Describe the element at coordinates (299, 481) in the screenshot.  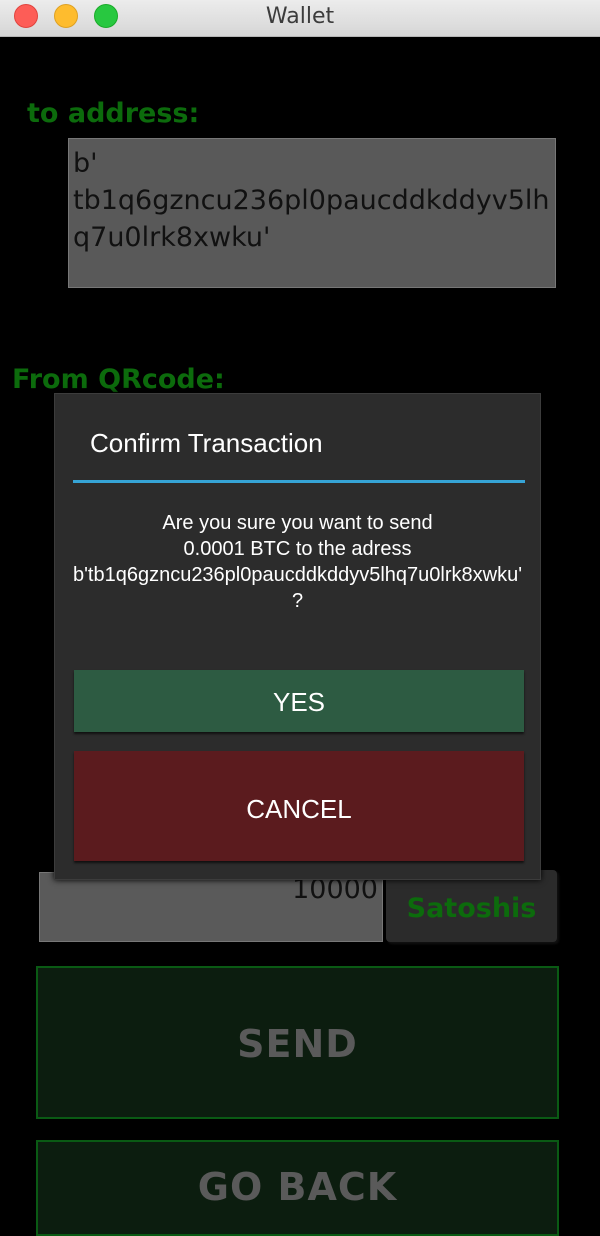
I see `dialog-title-divider` at that location.